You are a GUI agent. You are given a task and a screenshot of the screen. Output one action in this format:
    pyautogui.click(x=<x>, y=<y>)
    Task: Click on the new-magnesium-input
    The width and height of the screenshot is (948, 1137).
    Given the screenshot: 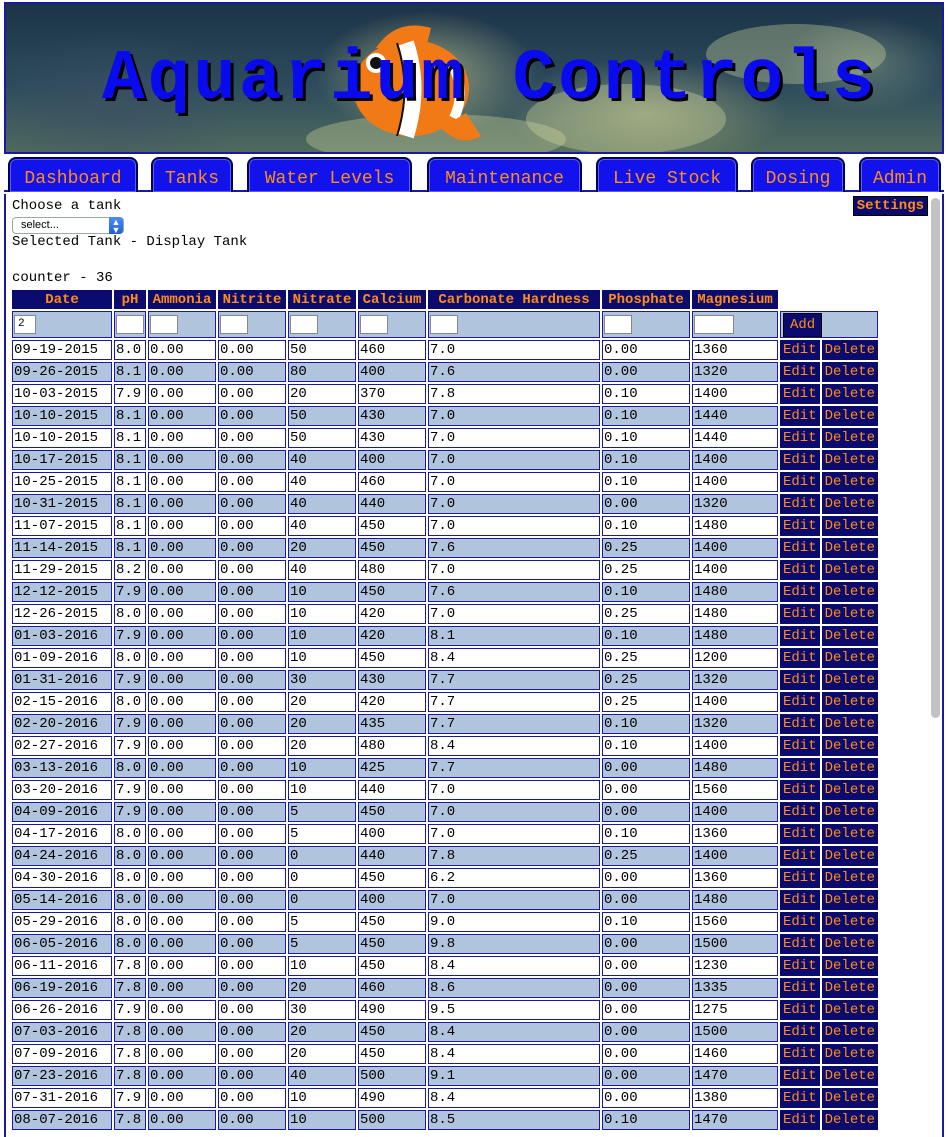 What is the action you would take?
    pyautogui.click(x=714, y=324)
    